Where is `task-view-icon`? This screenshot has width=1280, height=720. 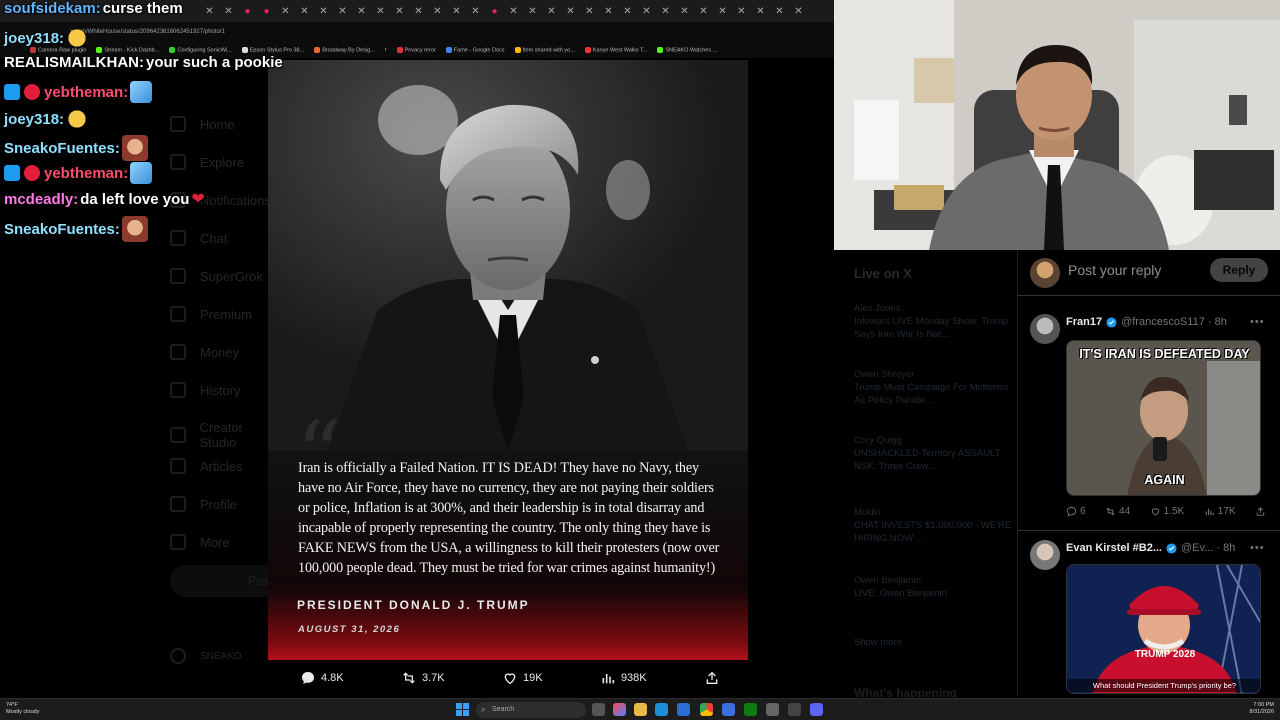 task-view-icon is located at coordinates (598, 709).